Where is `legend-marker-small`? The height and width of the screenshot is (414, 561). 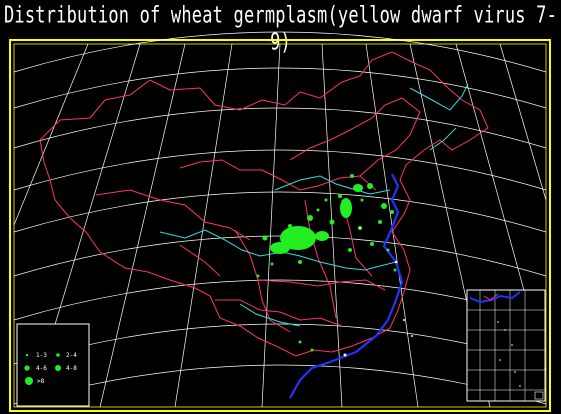
legend-marker-small is located at coordinates (27, 355).